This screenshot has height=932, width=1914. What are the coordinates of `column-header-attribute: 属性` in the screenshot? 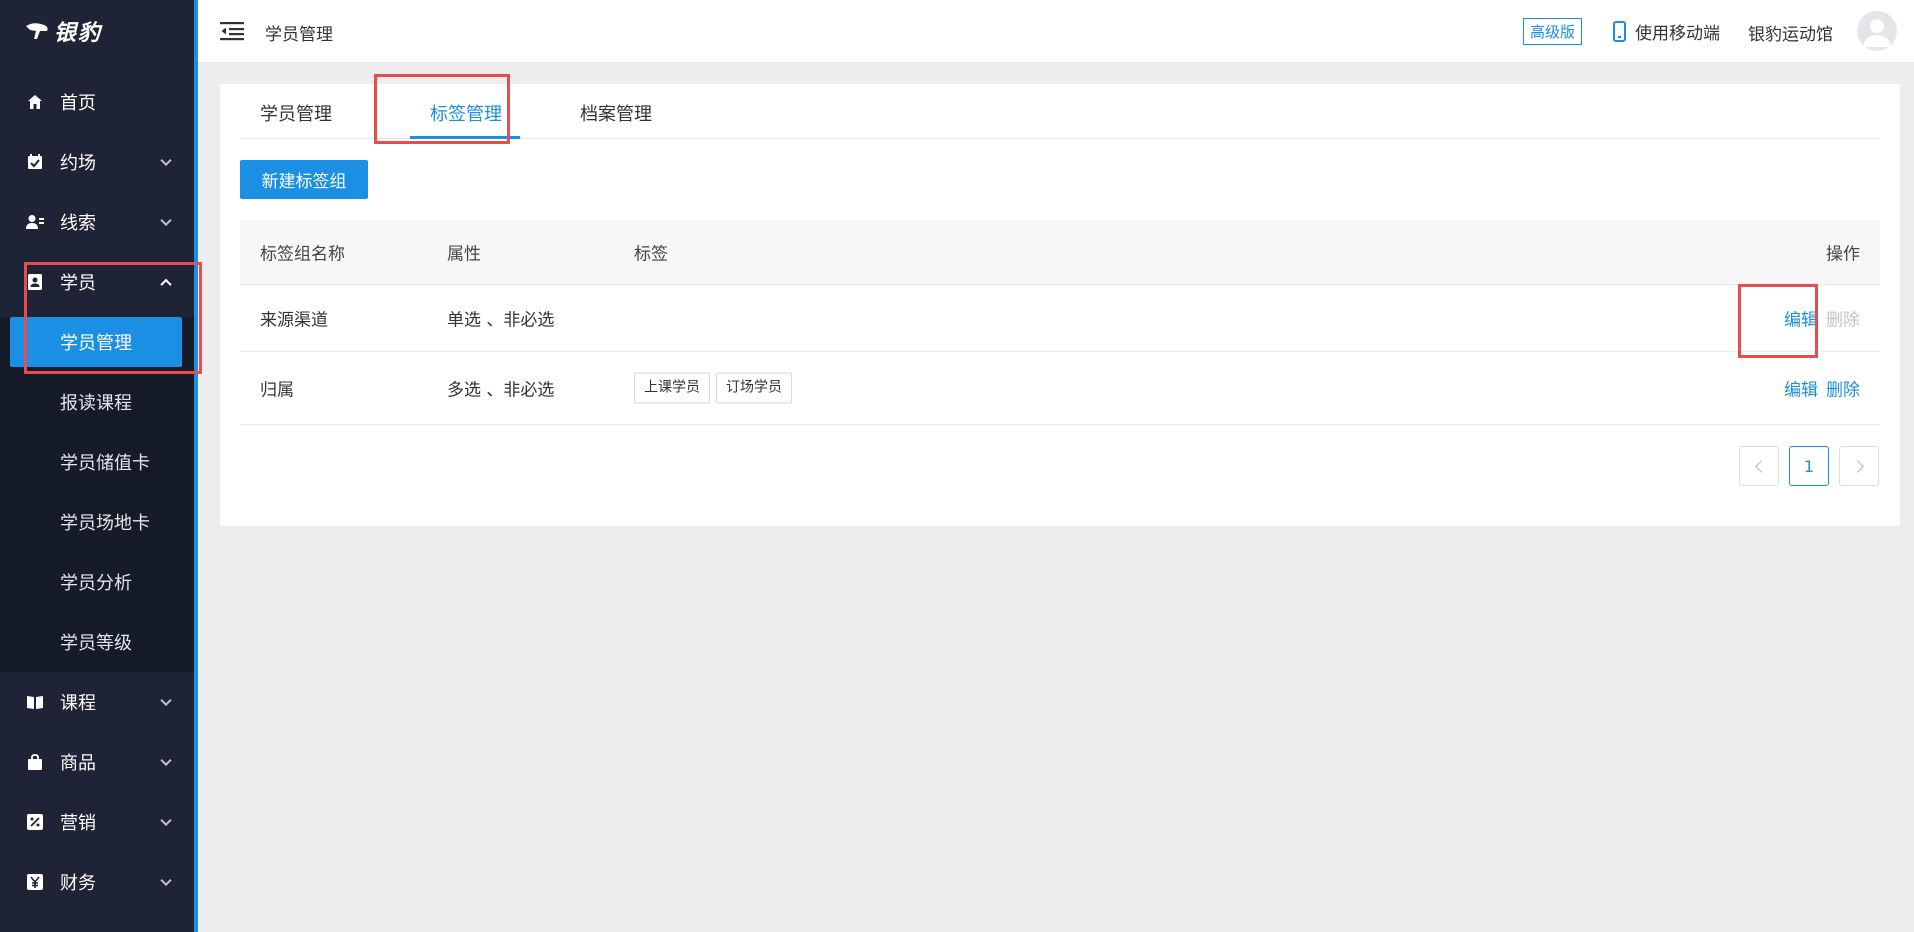 It's located at (464, 254).